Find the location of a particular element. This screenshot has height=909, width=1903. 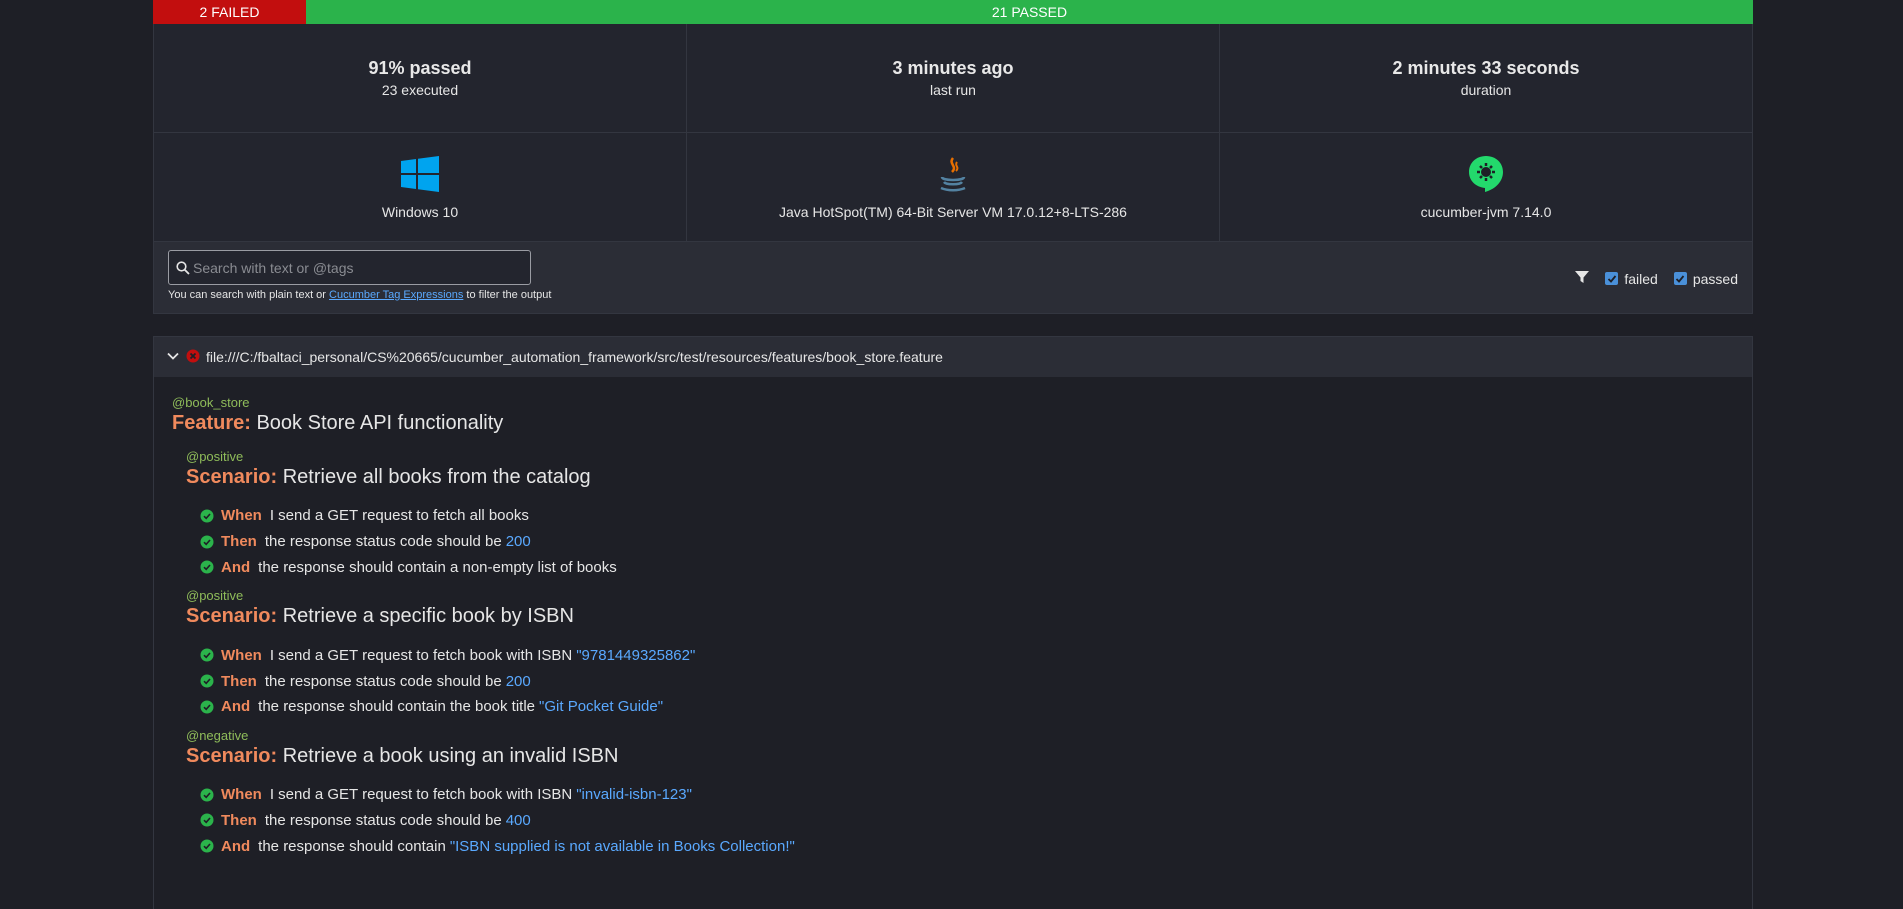

passed-filter-label: passed is located at coordinates (1715, 279).